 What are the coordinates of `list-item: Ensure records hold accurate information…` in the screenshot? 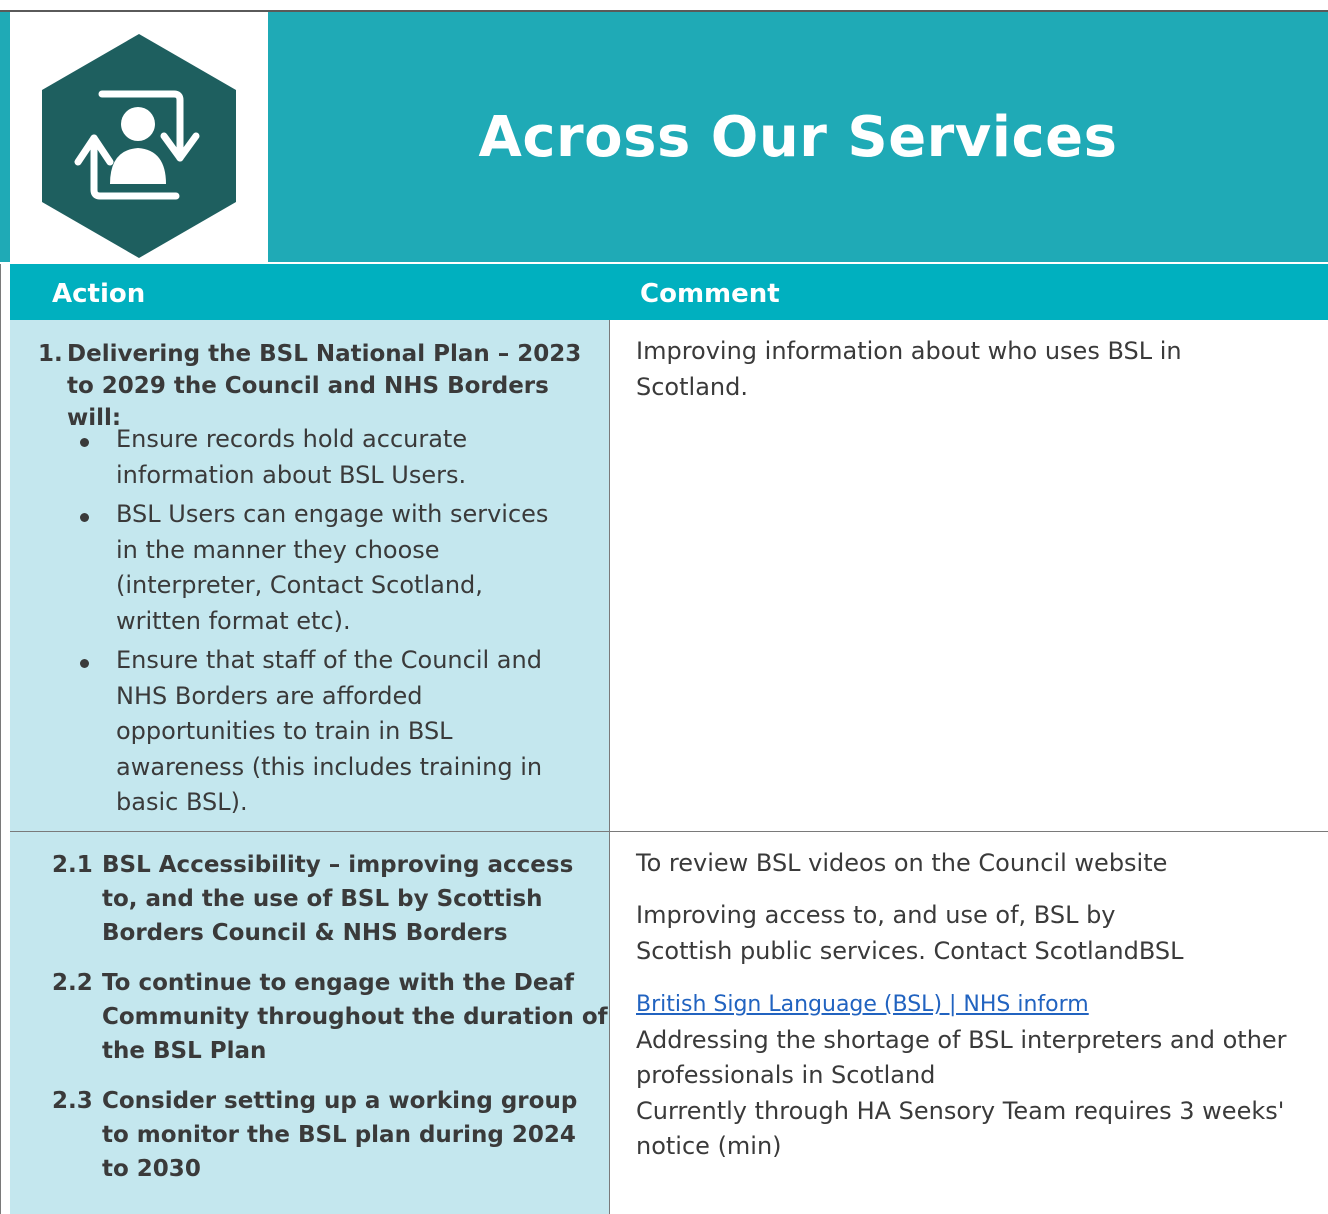 It's located at (312, 457).